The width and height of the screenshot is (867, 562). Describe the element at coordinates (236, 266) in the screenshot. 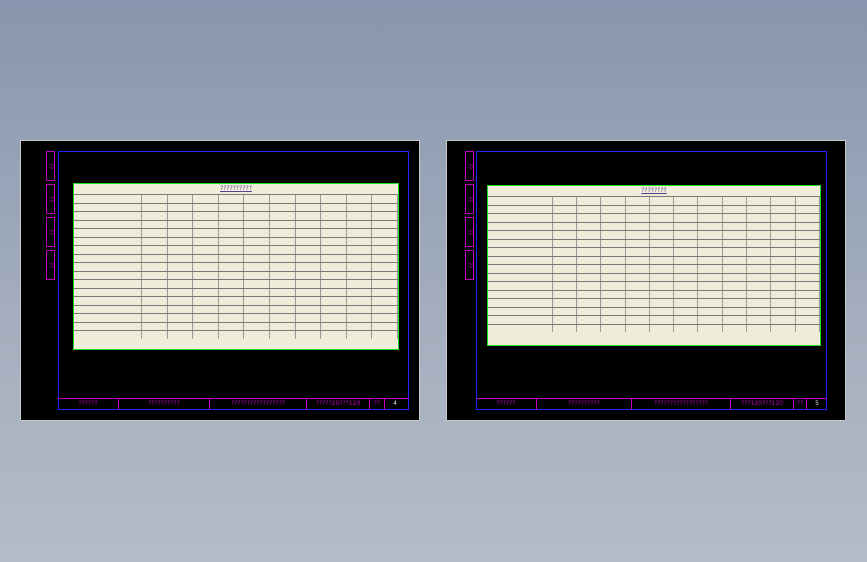

I see `data-table: ??????????` at that location.